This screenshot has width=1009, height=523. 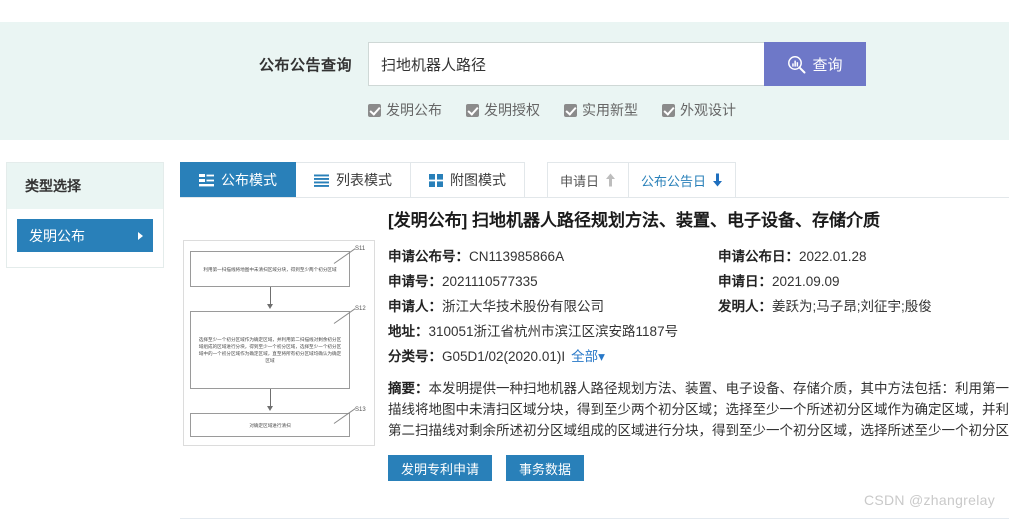 I want to click on invention-application-button: 发明专利申请, so click(x=440, y=468).